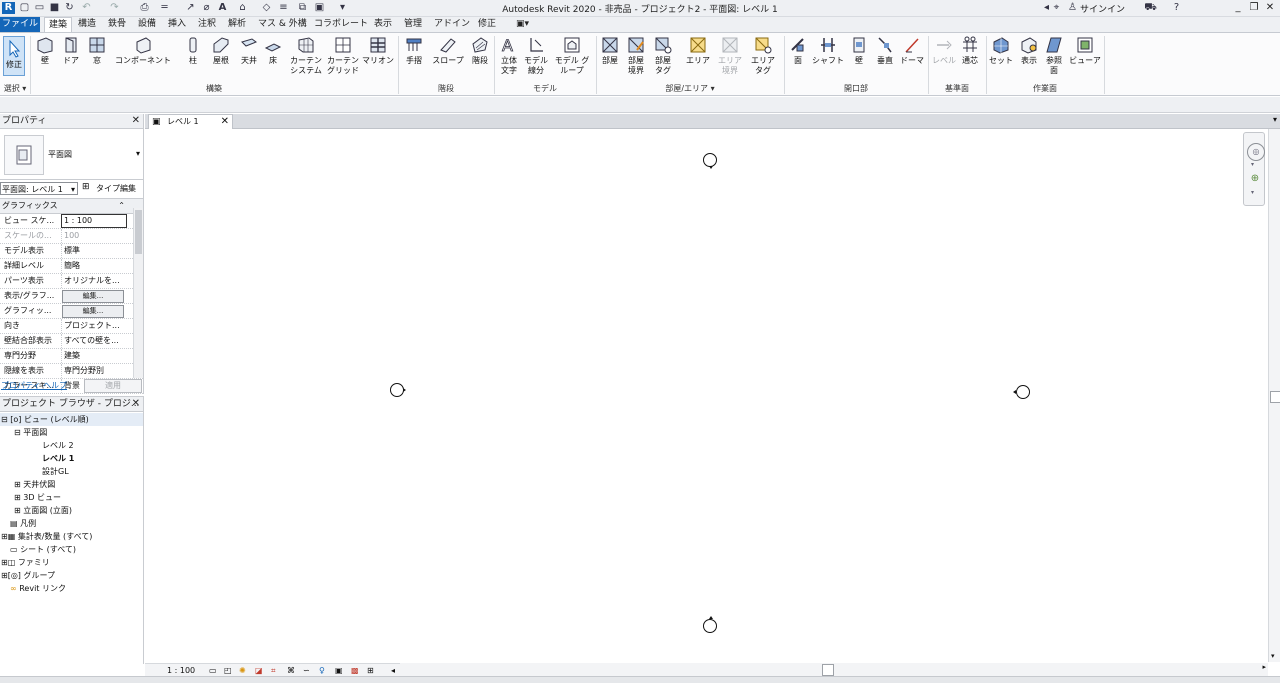  Describe the element at coordinates (763, 59) in the screenshot. I see `area-tag-tool: エリア タグ` at that location.